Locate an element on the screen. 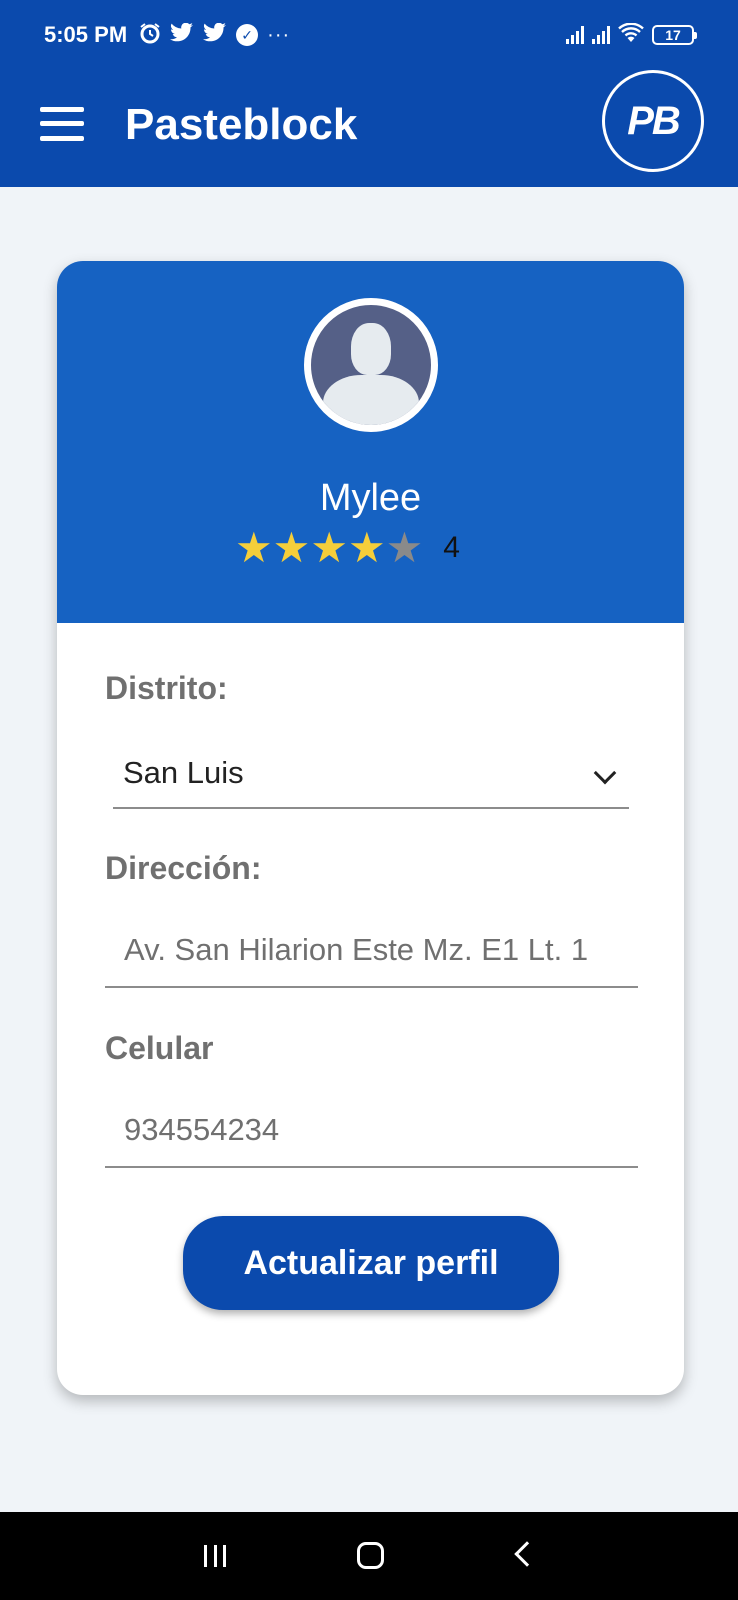 The height and width of the screenshot is (1600, 738). system-nav-bar is located at coordinates (369, 1556).